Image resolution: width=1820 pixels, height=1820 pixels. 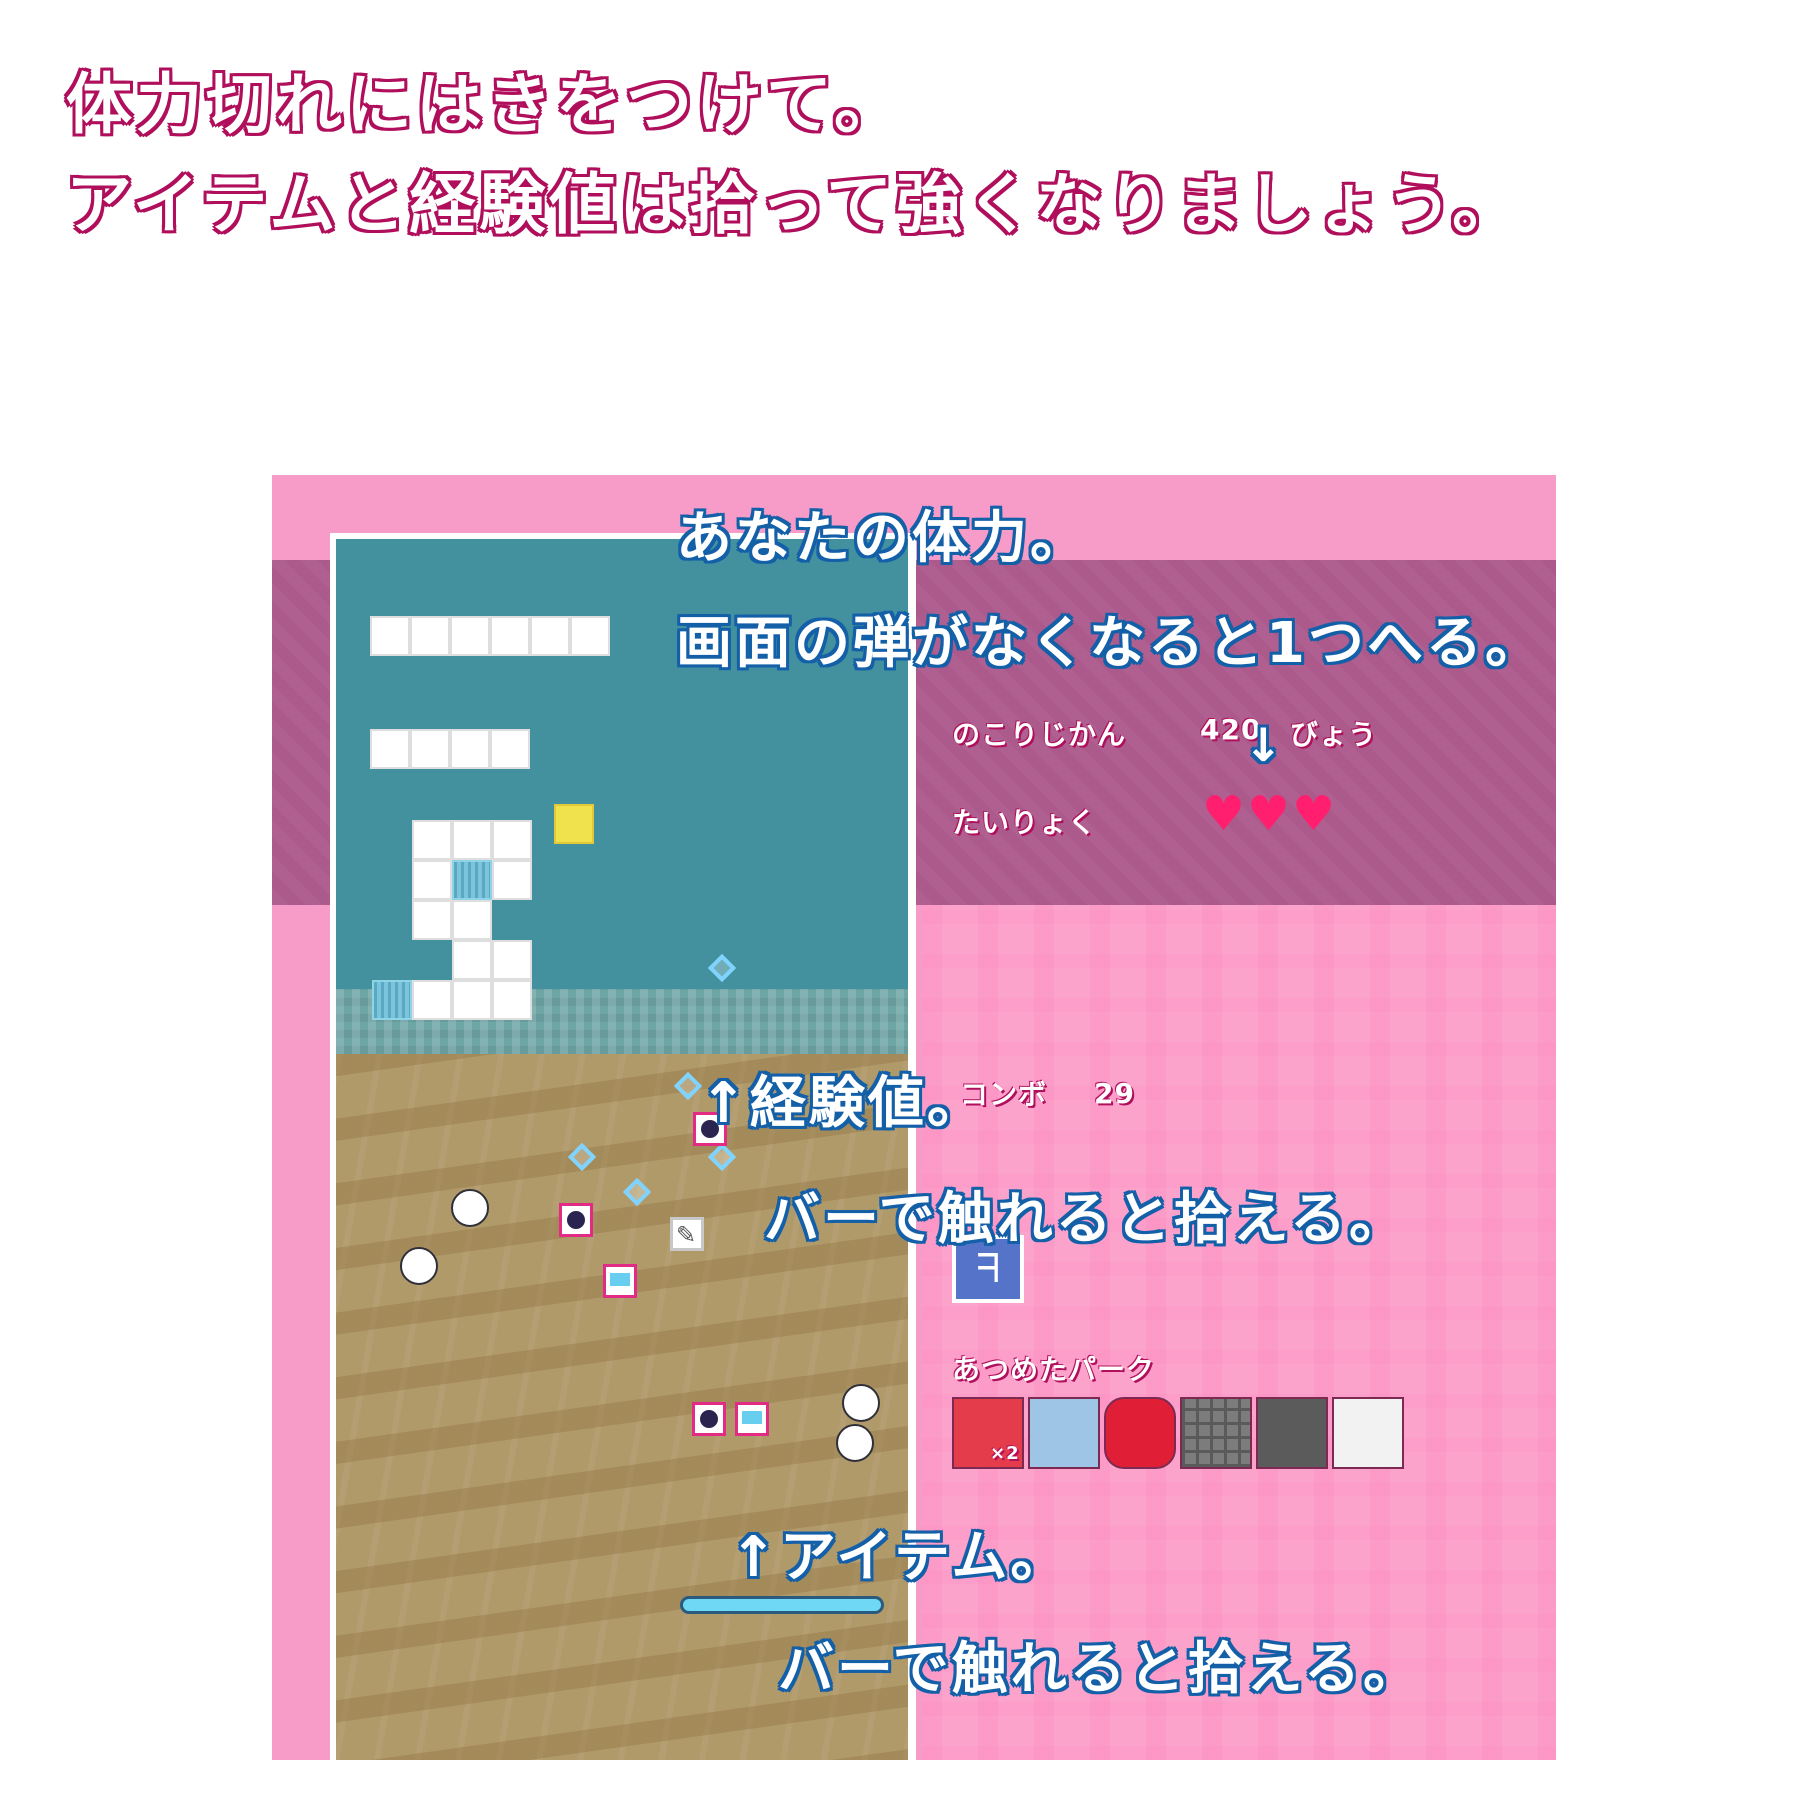 What do you see at coordinates (1368, 1433) in the screenshot?
I see `calculator-icon` at bounding box center [1368, 1433].